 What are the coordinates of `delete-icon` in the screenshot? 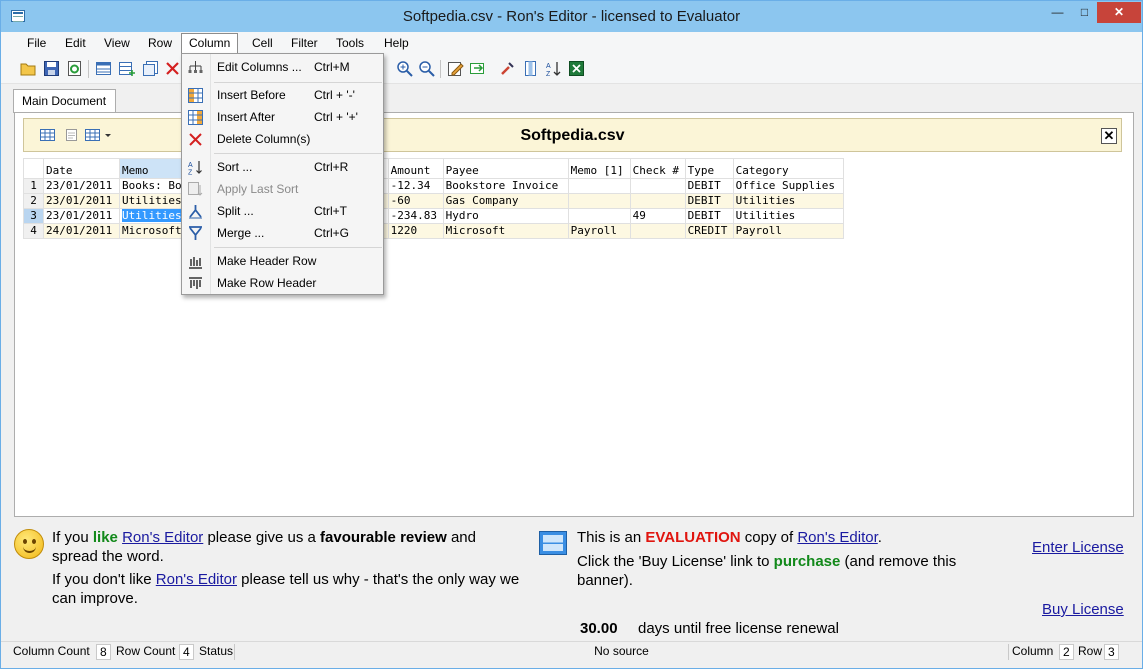 It's located at (172, 68).